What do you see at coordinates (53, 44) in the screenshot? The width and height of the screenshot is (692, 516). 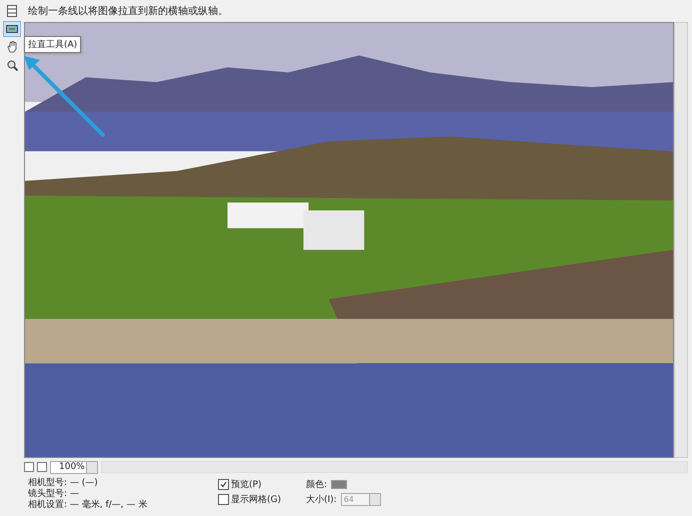 I see `tooltip: 拉直工具(A)` at bounding box center [53, 44].